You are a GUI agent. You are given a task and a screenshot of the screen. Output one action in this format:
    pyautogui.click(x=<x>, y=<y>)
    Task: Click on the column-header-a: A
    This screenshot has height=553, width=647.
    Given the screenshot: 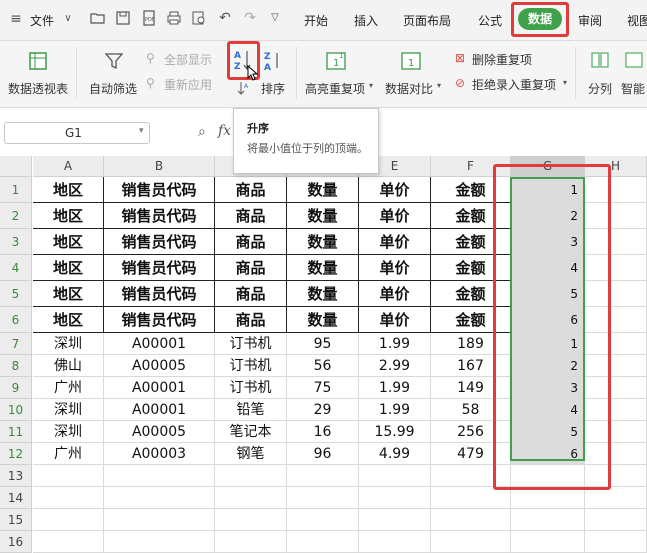 What is the action you would take?
    pyautogui.click(x=68, y=166)
    